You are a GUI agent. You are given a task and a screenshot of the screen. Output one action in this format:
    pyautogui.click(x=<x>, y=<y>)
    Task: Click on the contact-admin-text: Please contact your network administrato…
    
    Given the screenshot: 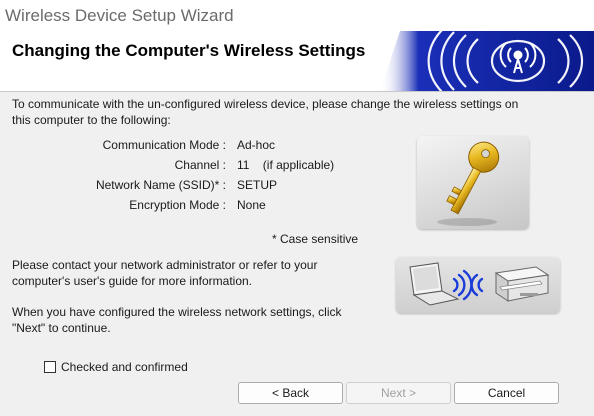 What is the action you would take?
    pyautogui.click(x=165, y=273)
    